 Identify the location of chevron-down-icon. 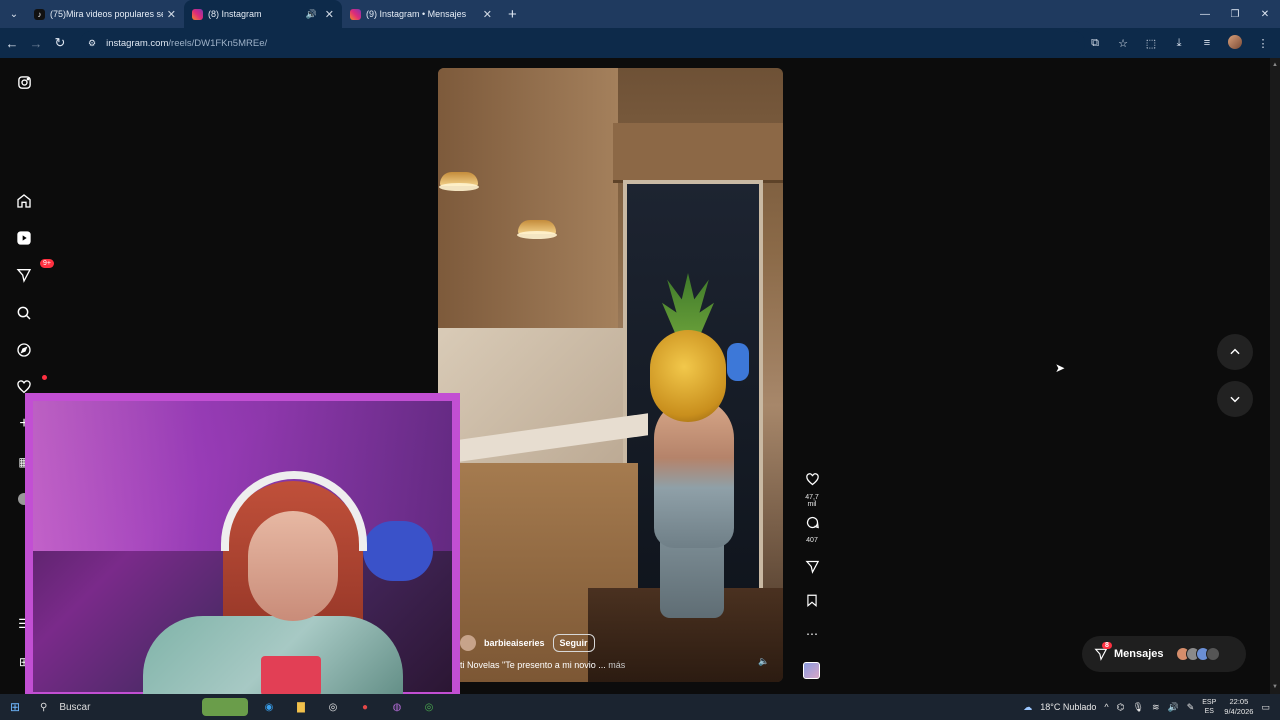
(1235, 399).